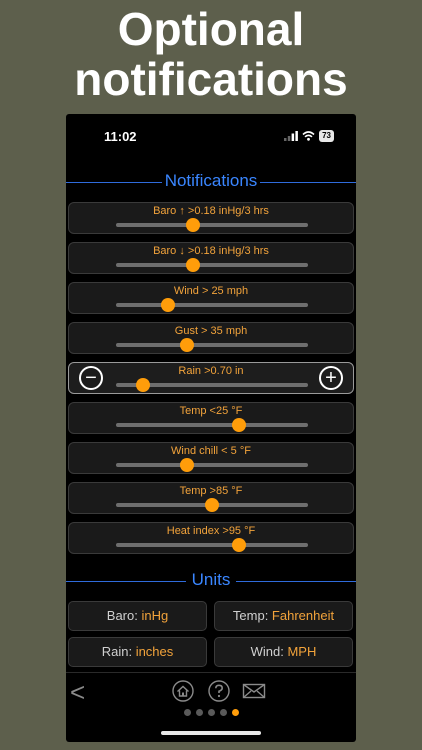 The image size is (422, 750). I want to click on notifications-title: Notifications, so click(211, 180).